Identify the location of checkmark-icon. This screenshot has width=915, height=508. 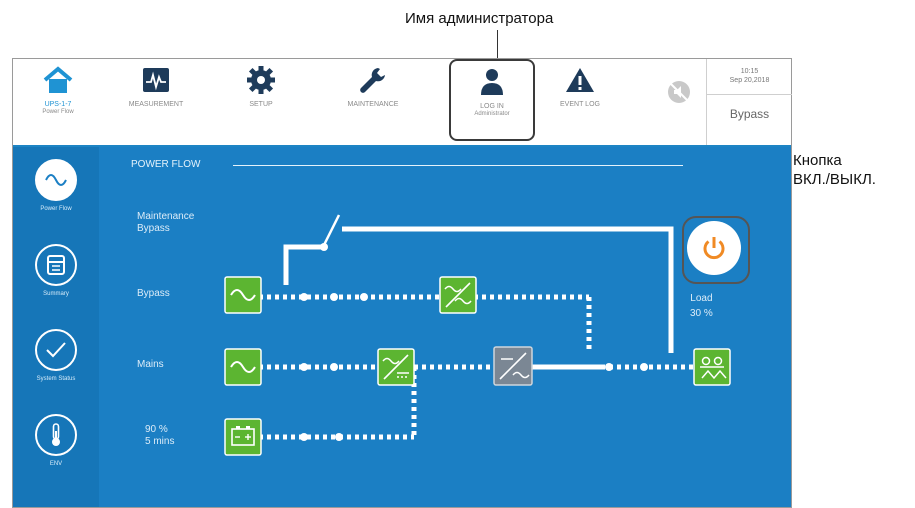
(56, 350).